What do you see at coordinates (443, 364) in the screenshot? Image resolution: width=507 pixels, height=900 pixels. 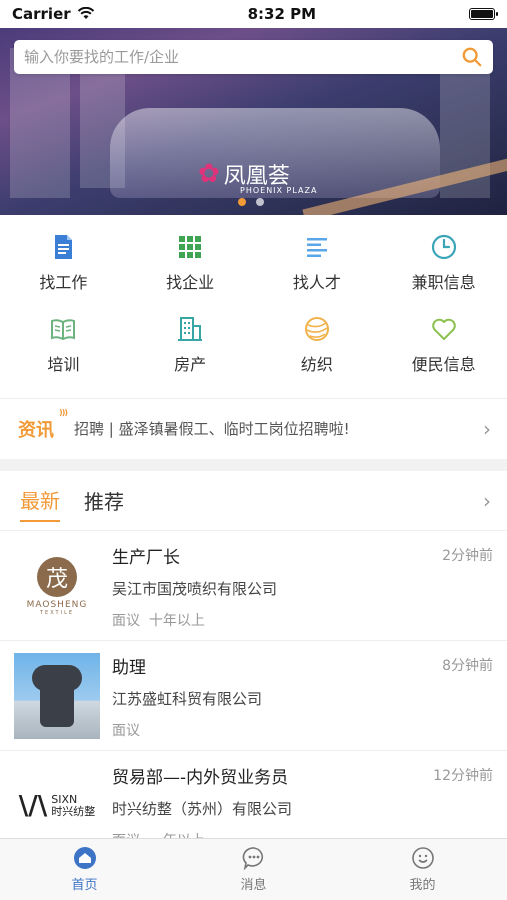 I see `category-label: 便民信息` at bounding box center [443, 364].